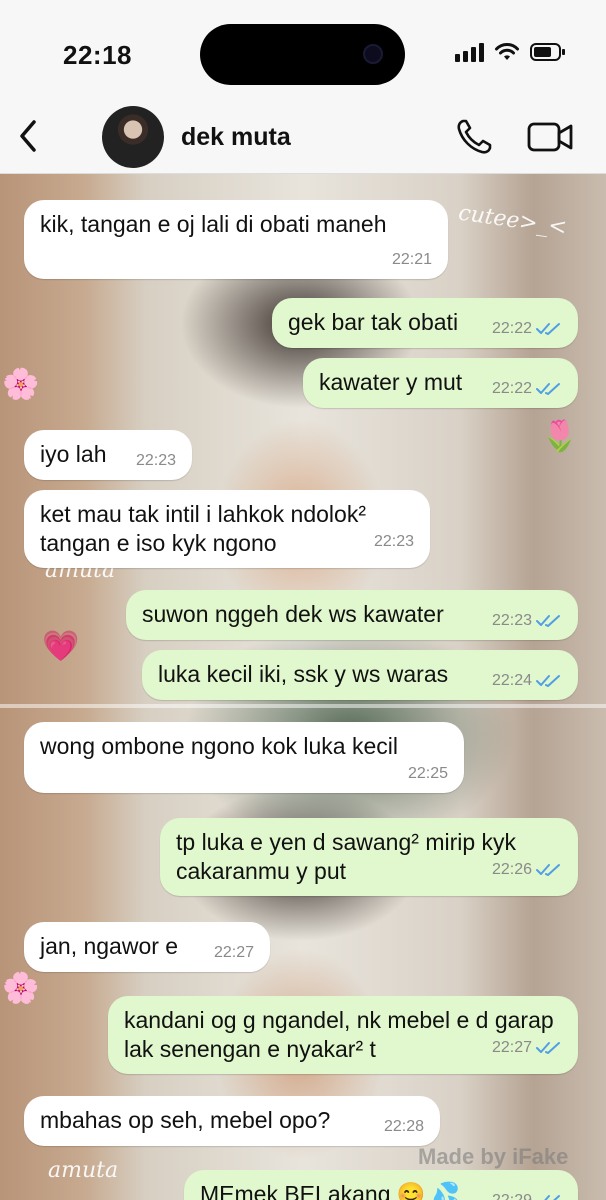 The image size is (606, 1200). What do you see at coordinates (550, 137) in the screenshot?
I see `video-call-icon` at bounding box center [550, 137].